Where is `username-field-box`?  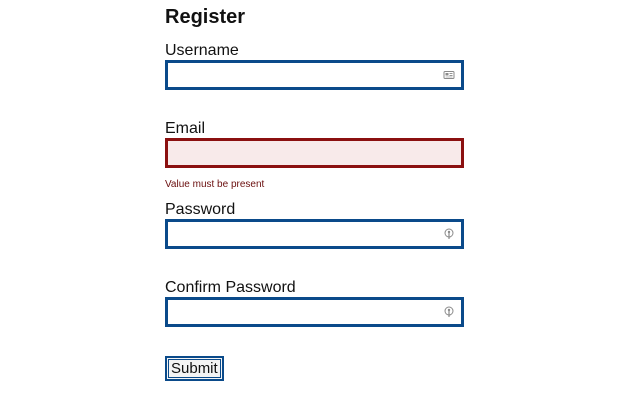
username-field-box is located at coordinates (314, 75).